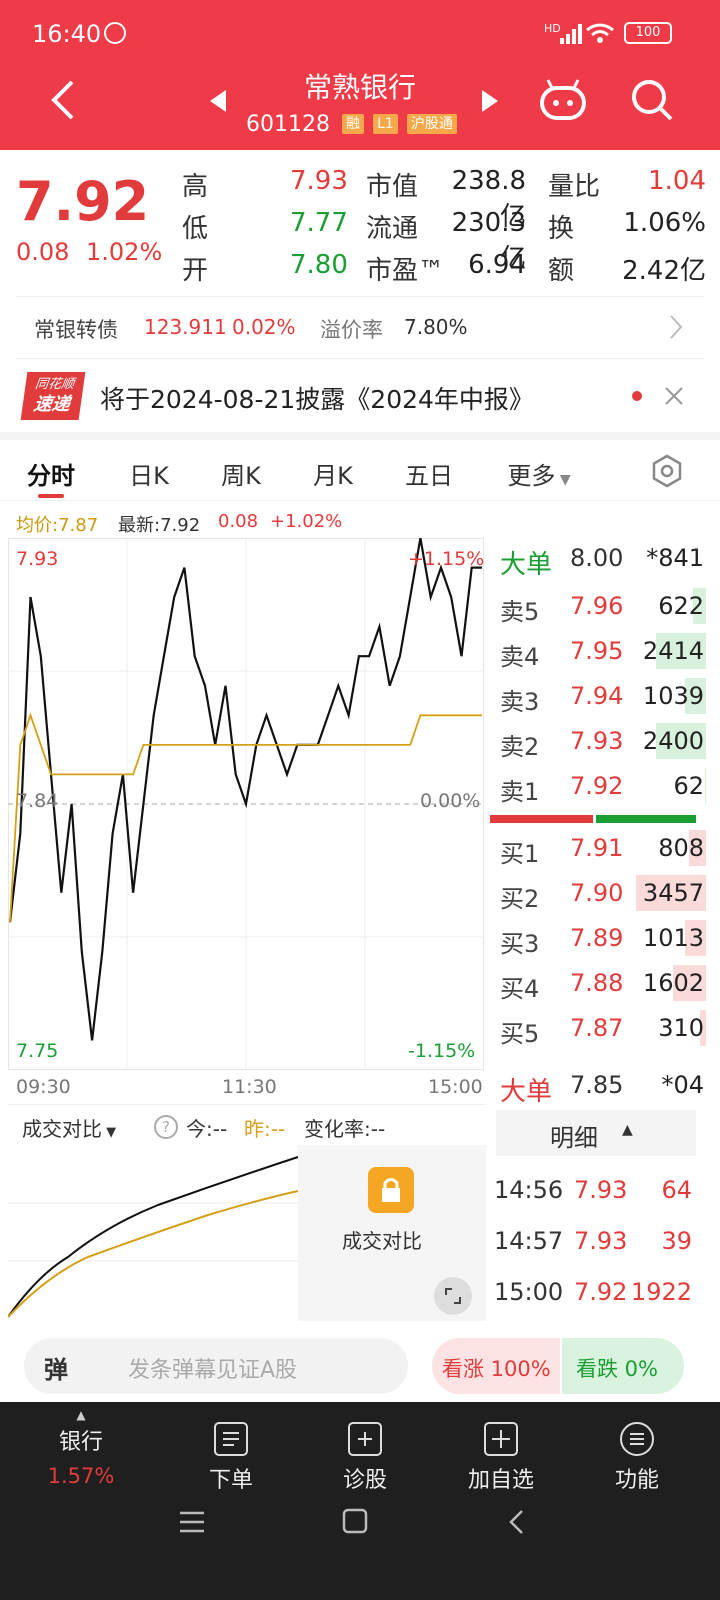 The image size is (720, 1600). What do you see at coordinates (195, 229) in the screenshot?
I see `stat-label: 低` at bounding box center [195, 229].